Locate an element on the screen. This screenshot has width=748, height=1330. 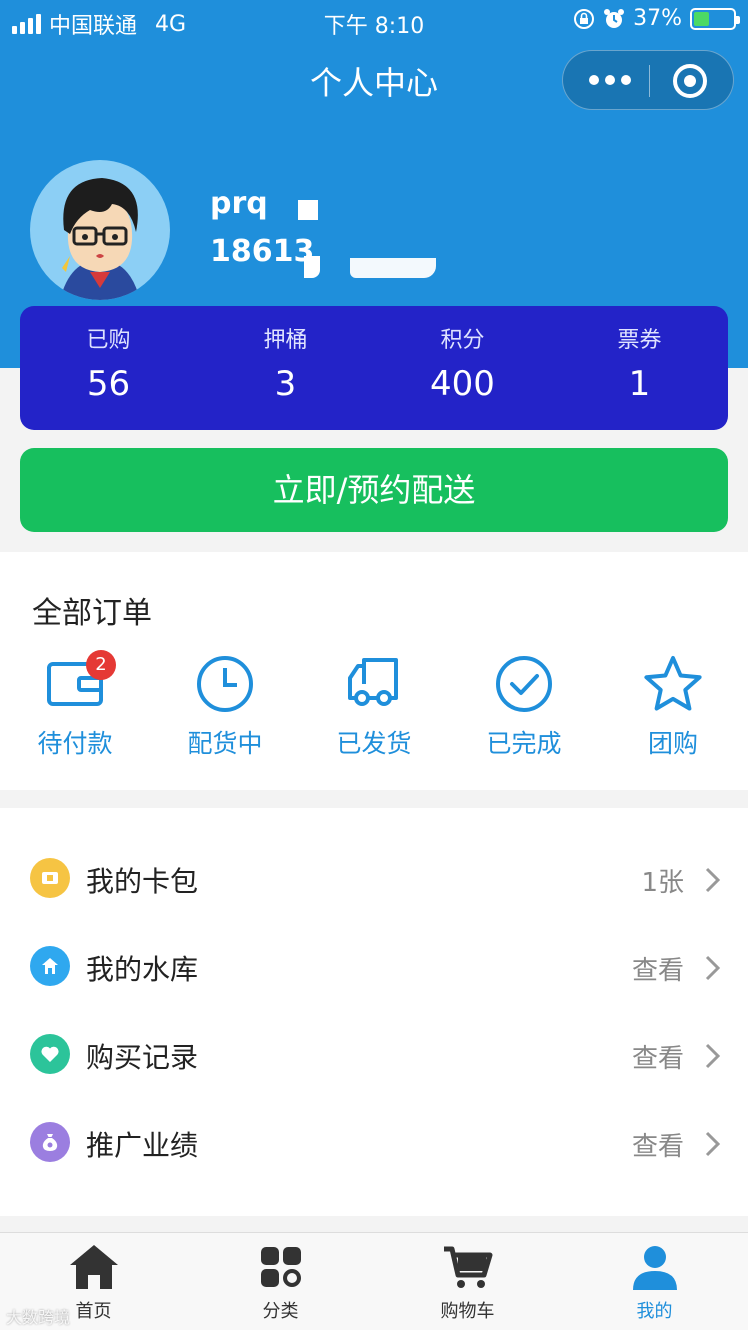
stat-label: 已购 is located at coordinates (108, 340).